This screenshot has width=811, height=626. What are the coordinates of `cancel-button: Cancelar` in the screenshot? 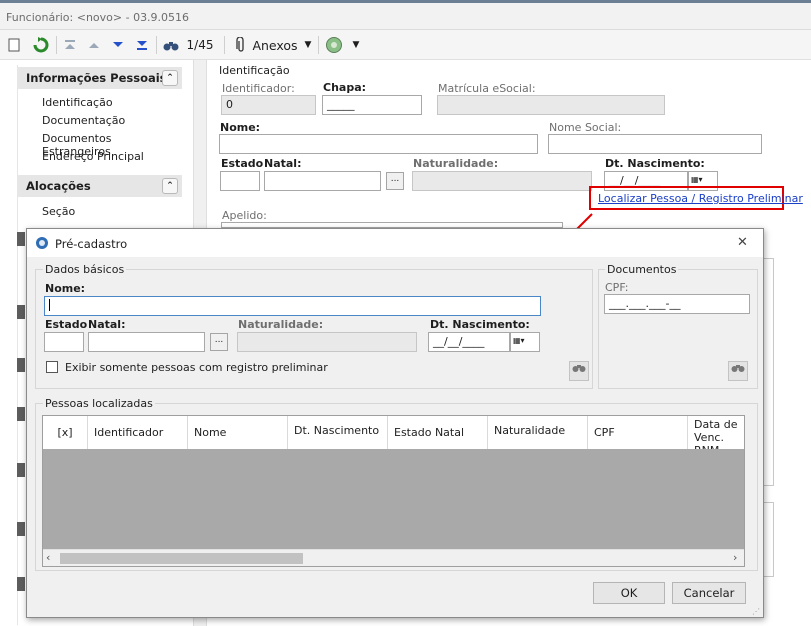 It's located at (709, 593).